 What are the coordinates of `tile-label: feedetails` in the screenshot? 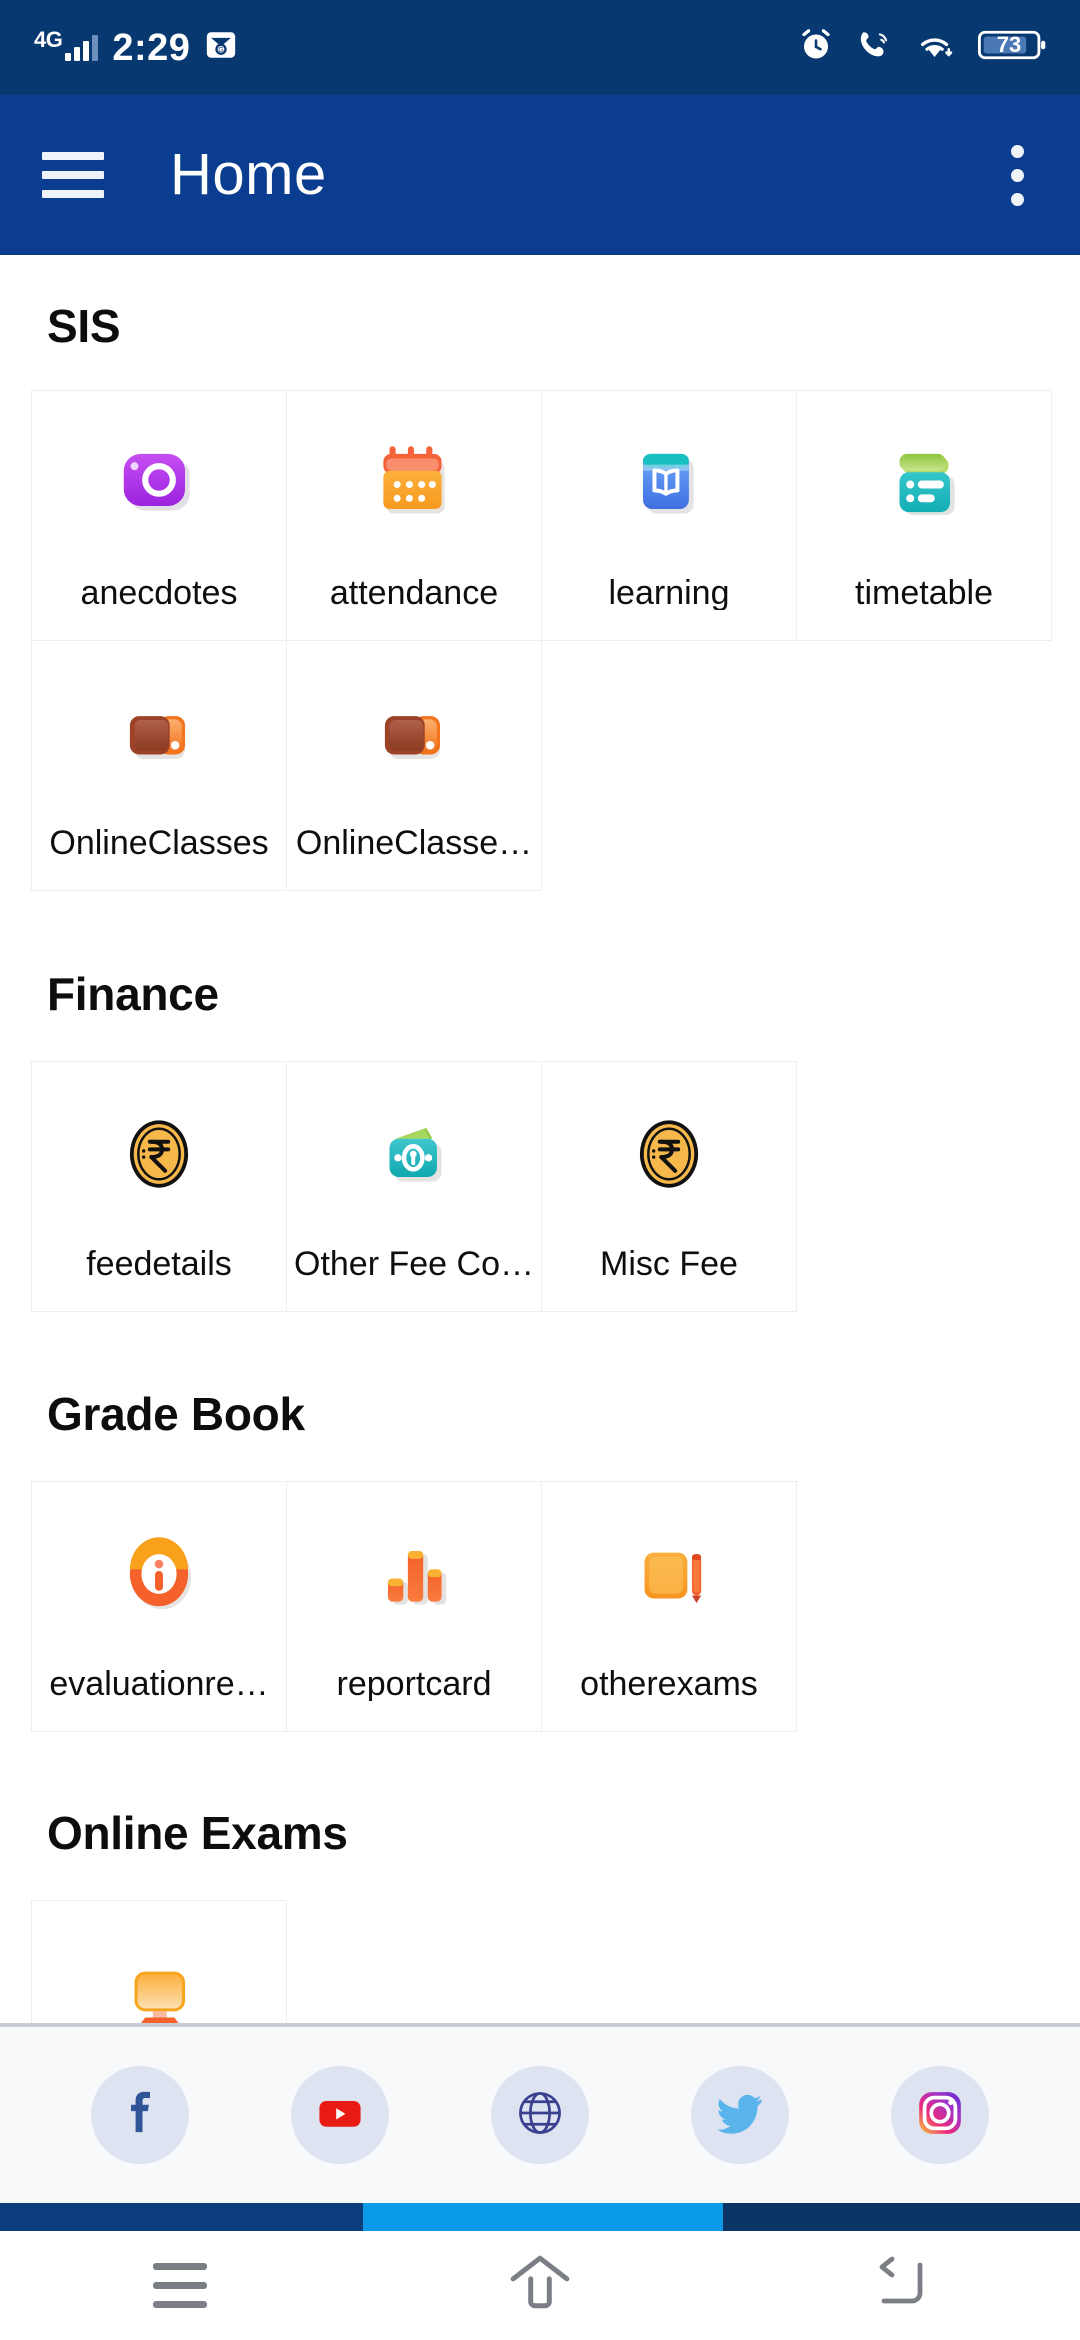 It's located at (159, 1264).